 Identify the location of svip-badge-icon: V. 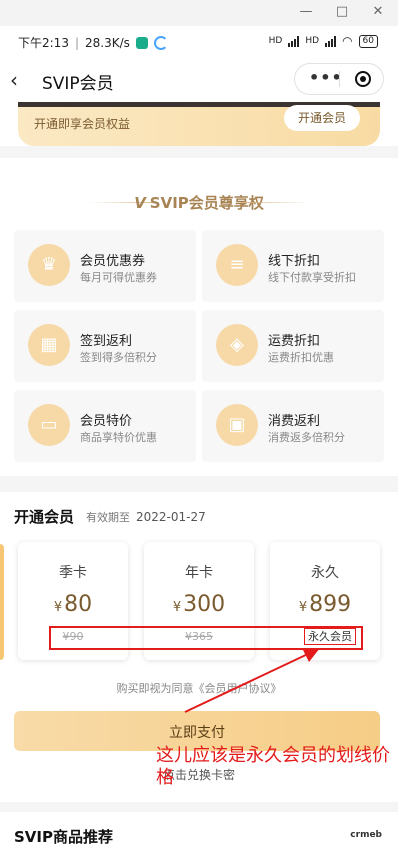
(140, 203).